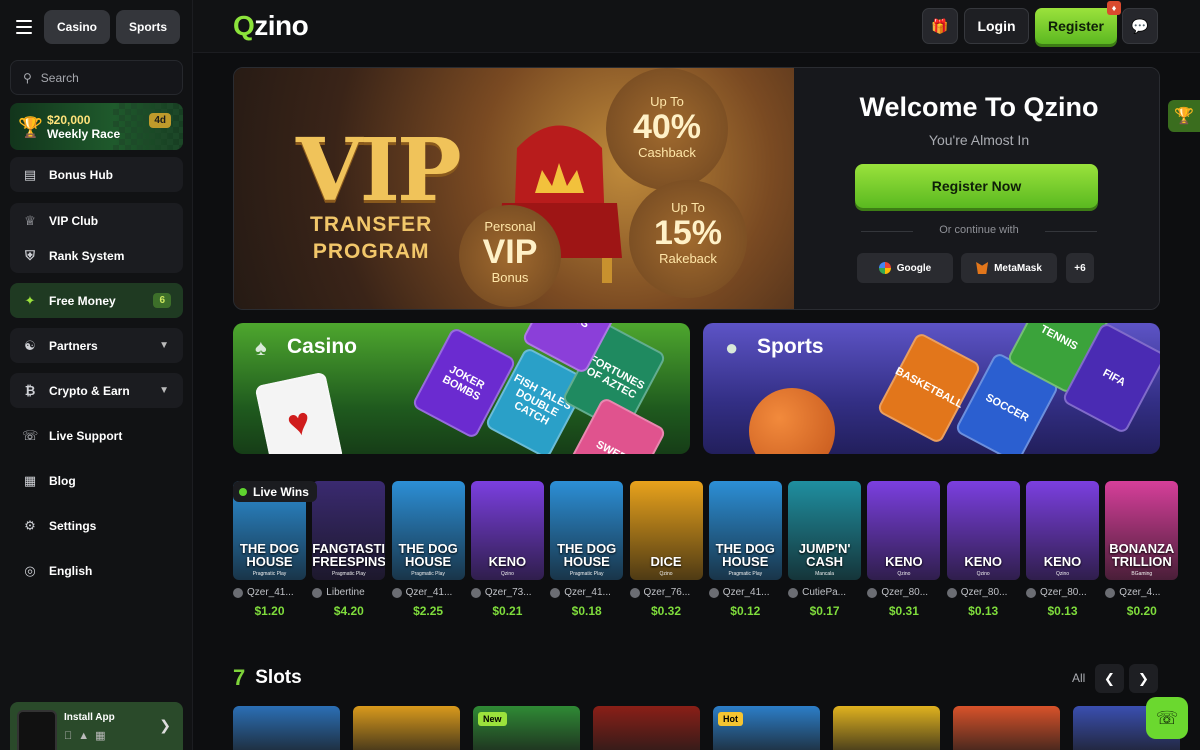 This screenshot has width=1200, height=750. What do you see at coordinates (730, 719) in the screenshot?
I see `slot-tag-badge: Hot` at bounding box center [730, 719].